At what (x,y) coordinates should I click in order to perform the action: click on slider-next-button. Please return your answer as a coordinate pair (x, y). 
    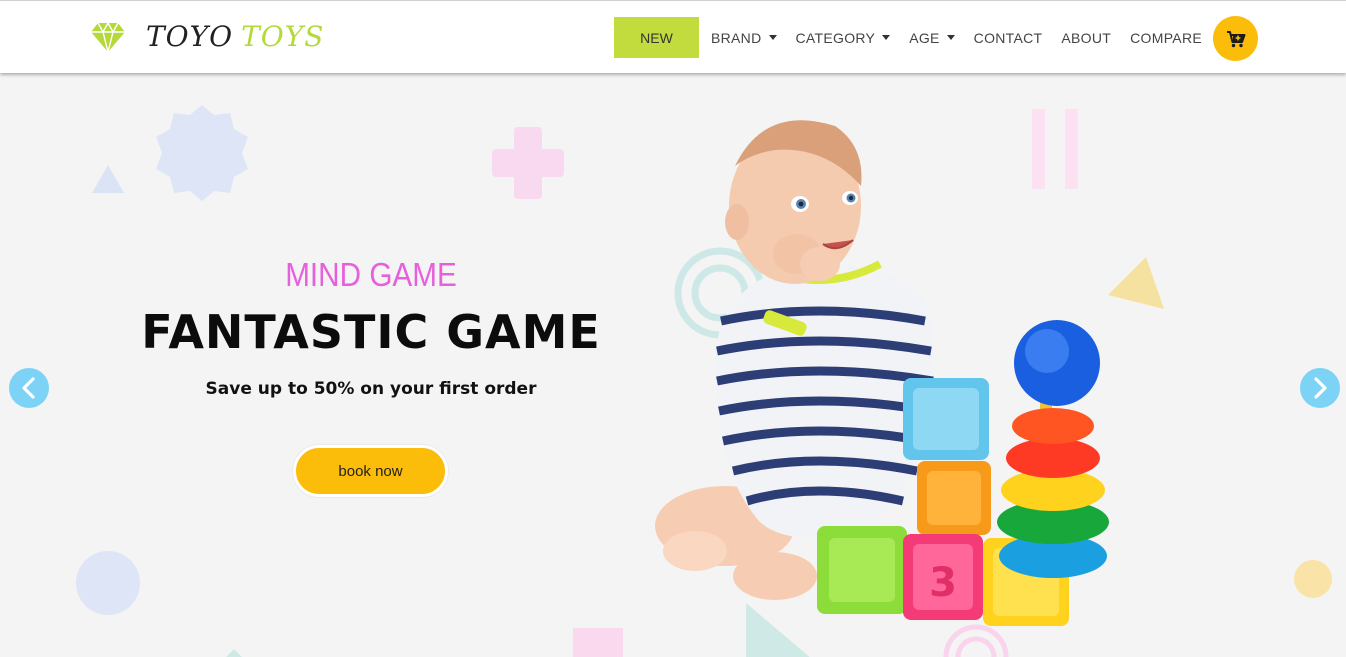
    Looking at the image, I should click on (1320, 388).